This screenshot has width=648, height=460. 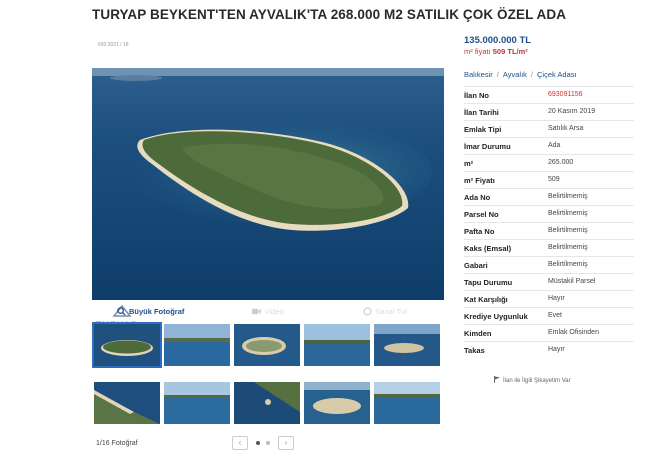 What do you see at coordinates (510, 51) in the screenshot?
I see `m2-price-value: 509 TL/m²` at bounding box center [510, 51].